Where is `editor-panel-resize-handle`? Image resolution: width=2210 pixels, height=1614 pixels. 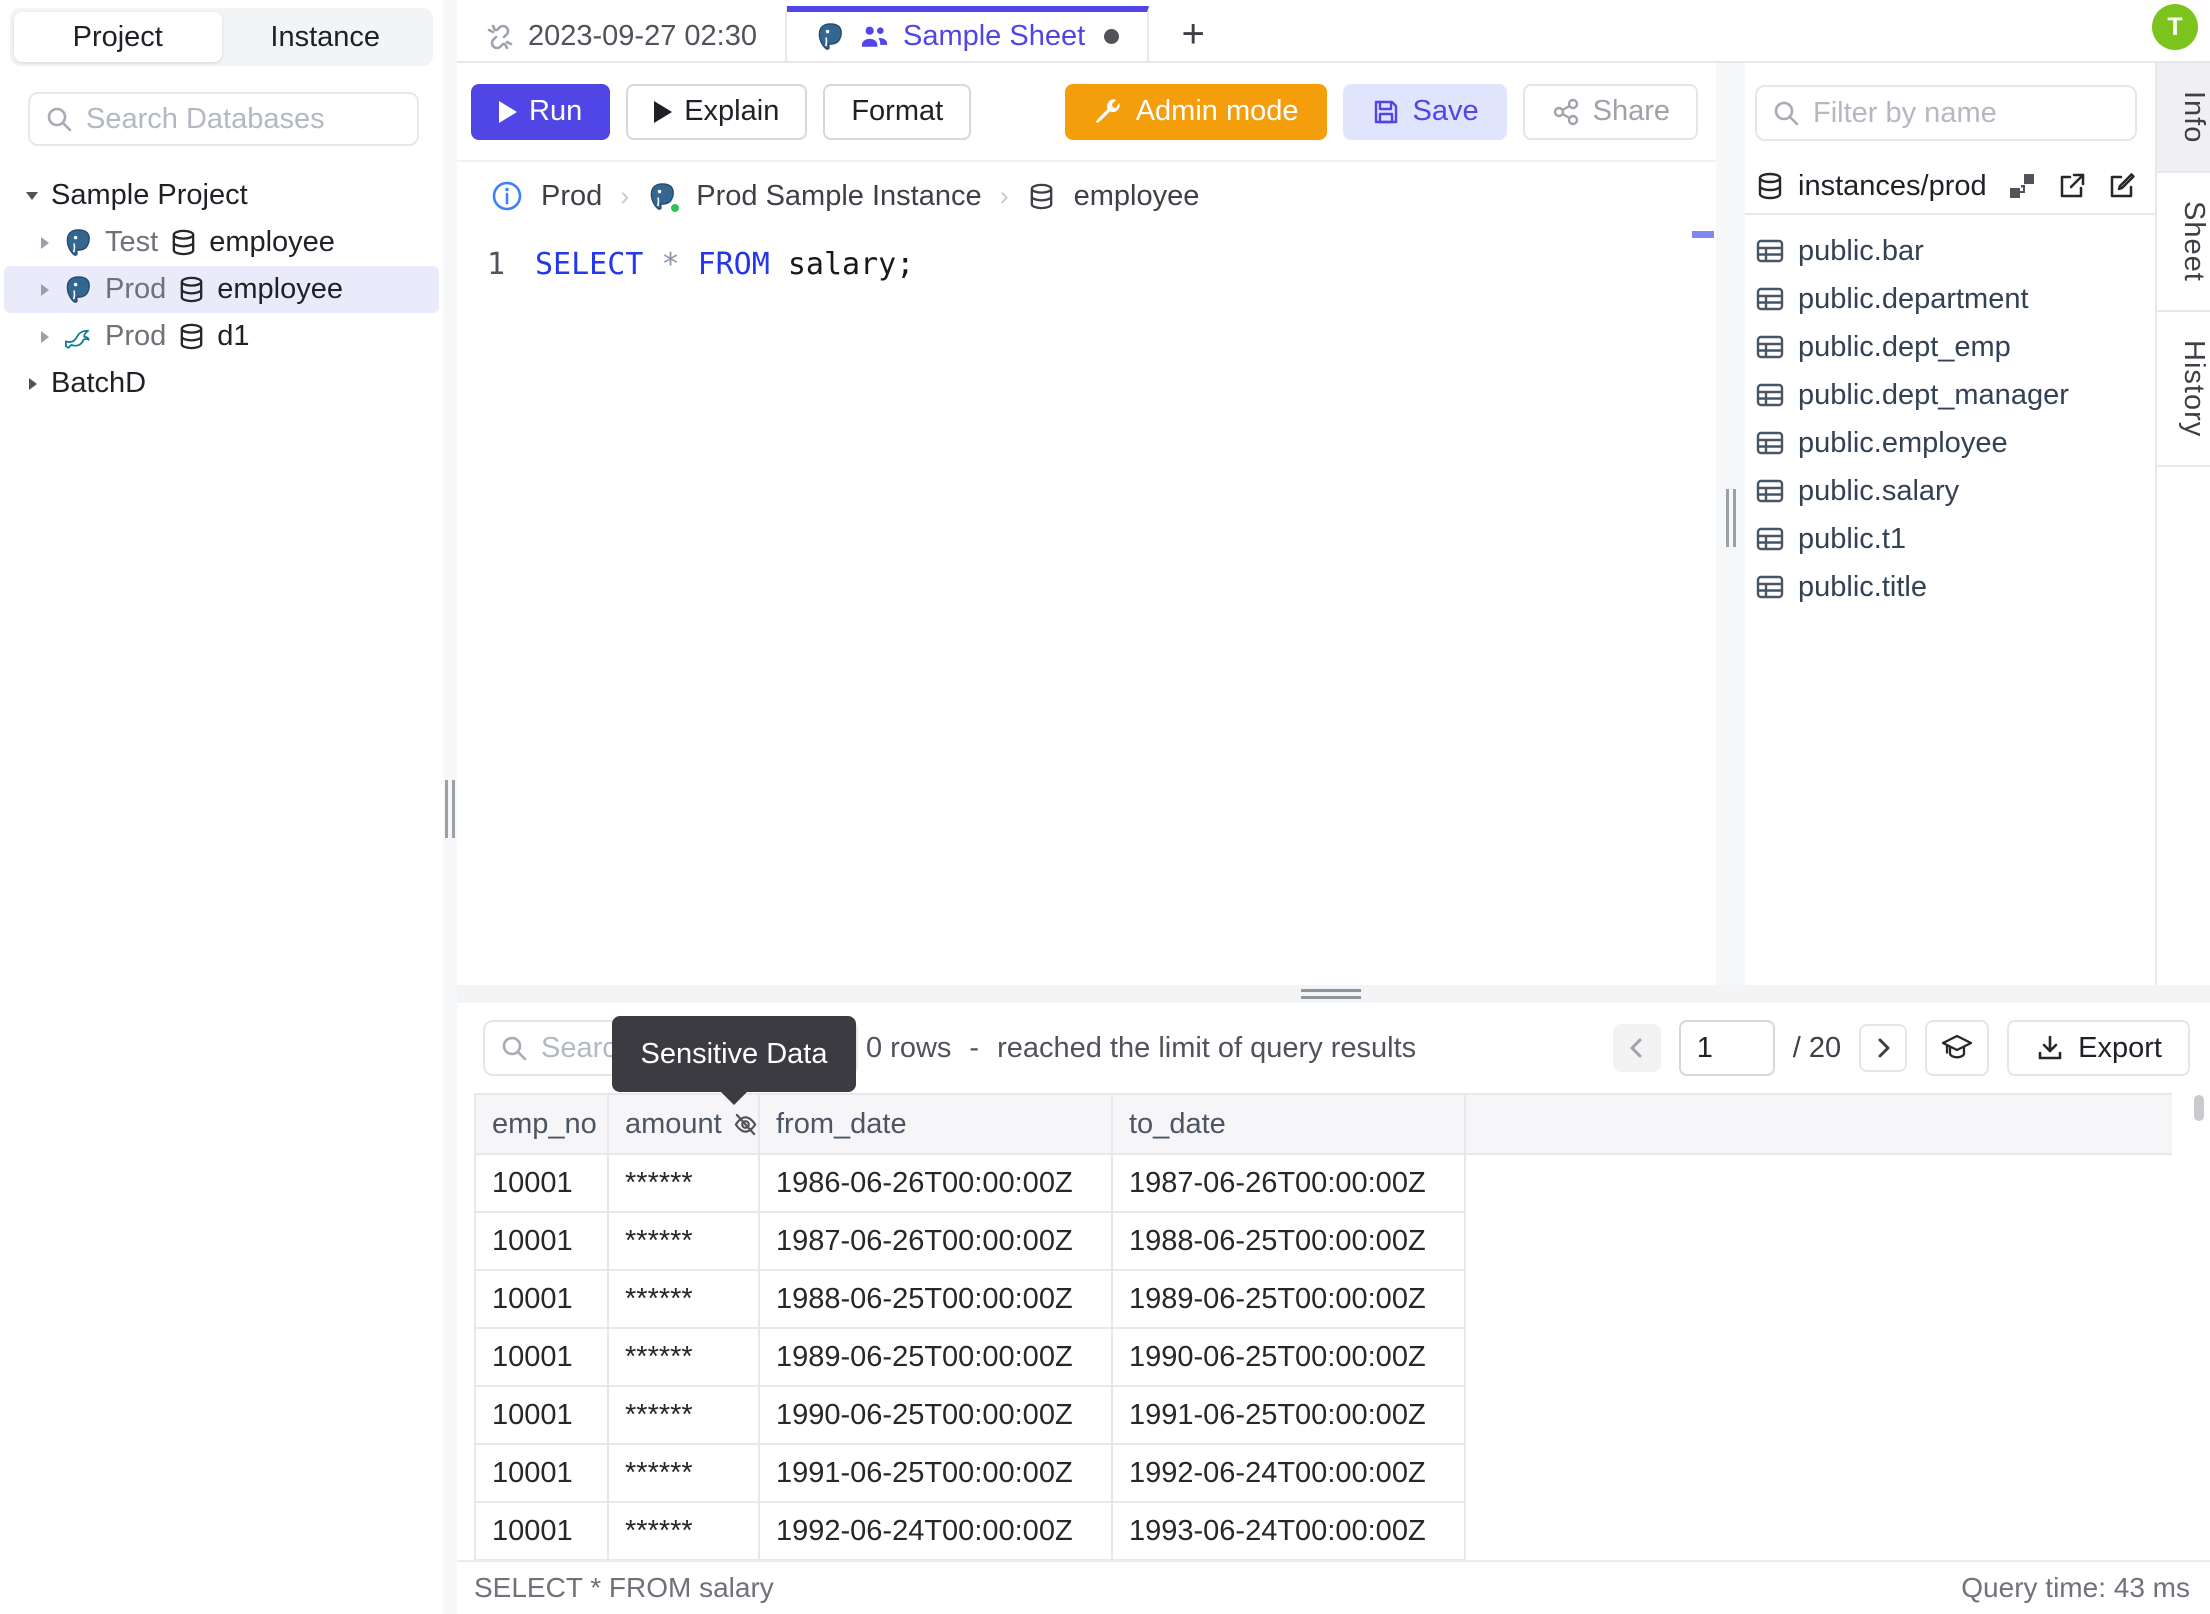 editor-panel-resize-handle is located at coordinates (1730, 524).